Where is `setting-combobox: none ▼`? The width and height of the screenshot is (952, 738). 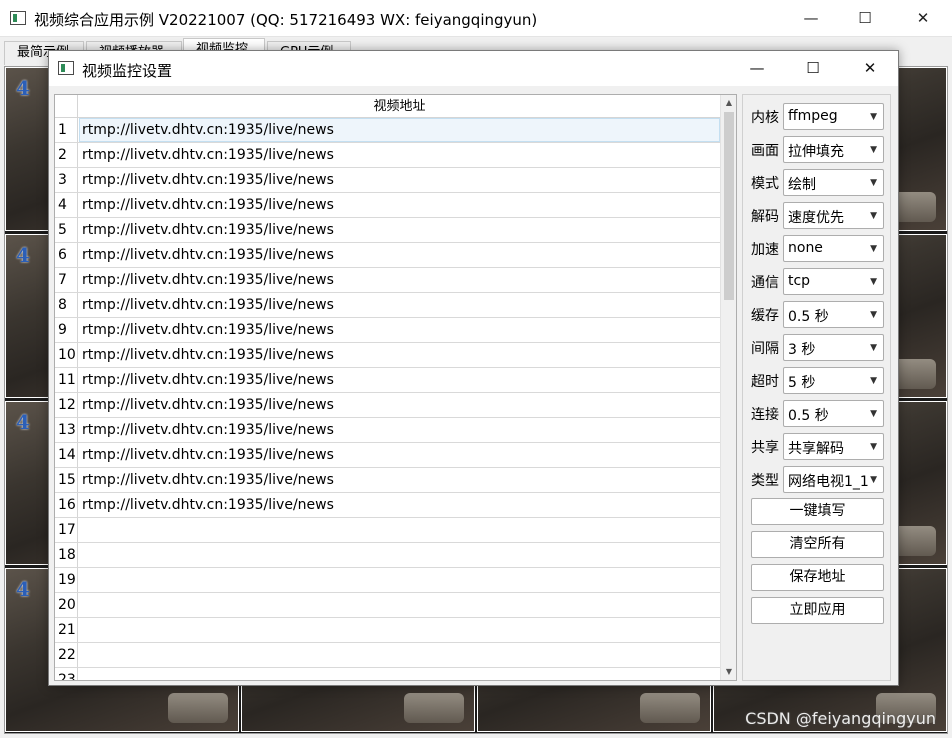 setting-combobox: none ▼ is located at coordinates (833, 248).